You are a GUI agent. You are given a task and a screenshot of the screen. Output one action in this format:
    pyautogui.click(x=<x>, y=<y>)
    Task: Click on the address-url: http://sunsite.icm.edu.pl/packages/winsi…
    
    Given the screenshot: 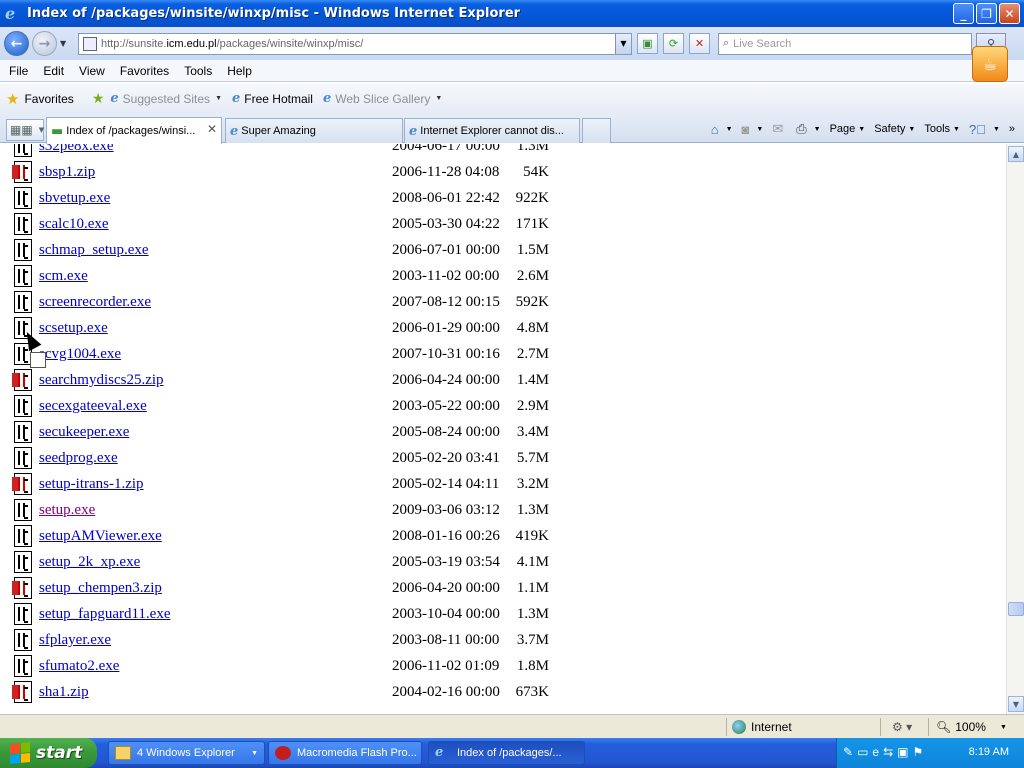 What is the action you would take?
    pyautogui.click(x=232, y=44)
    